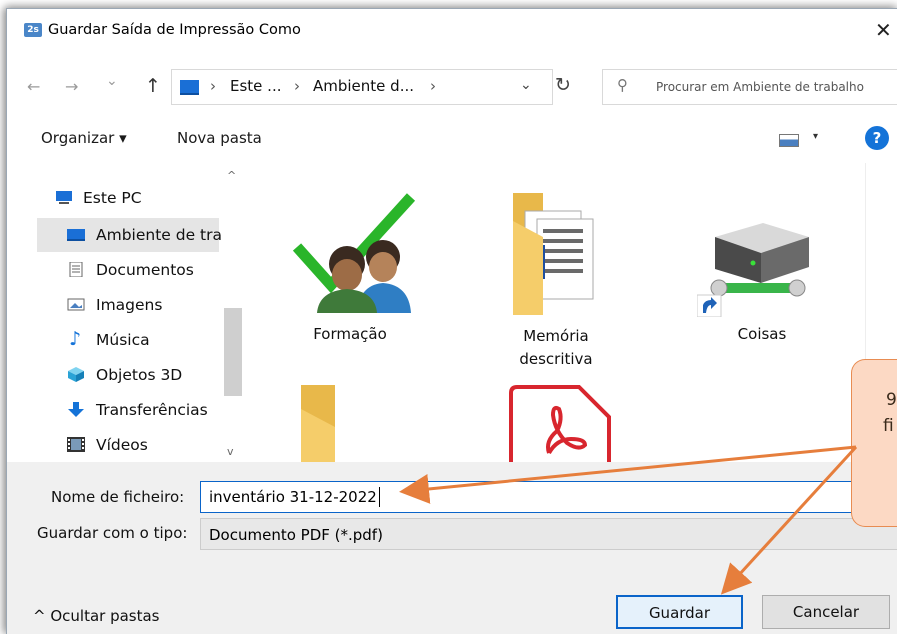 Image resolution: width=897 pixels, height=634 pixels. I want to click on desktop-icon, so click(76, 235).